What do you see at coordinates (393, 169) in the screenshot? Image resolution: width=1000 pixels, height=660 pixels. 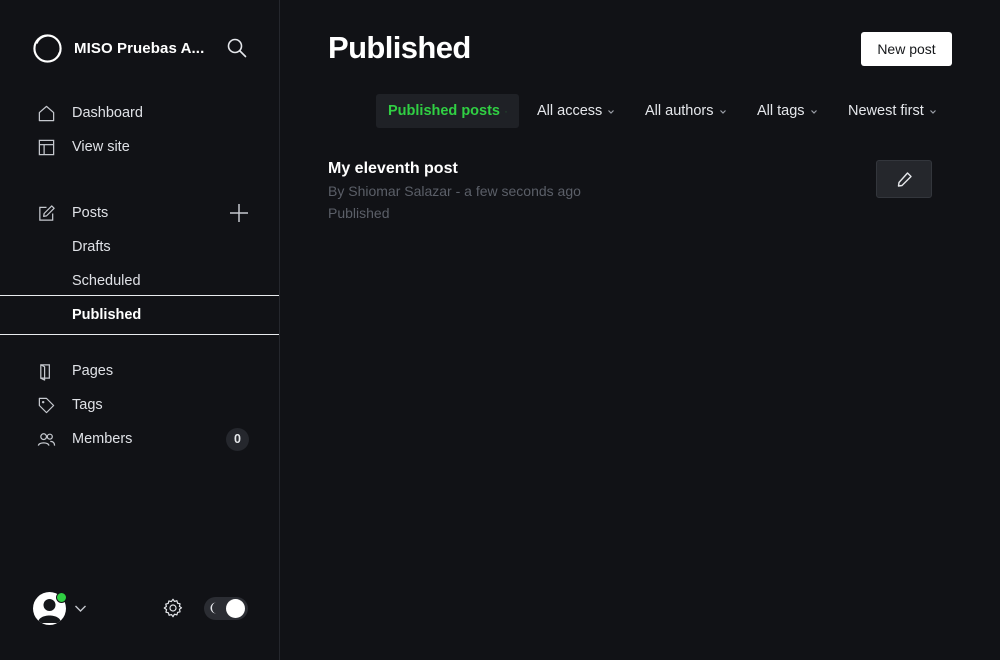 I see `post-title-link: My eleventh post` at bounding box center [393, 169].